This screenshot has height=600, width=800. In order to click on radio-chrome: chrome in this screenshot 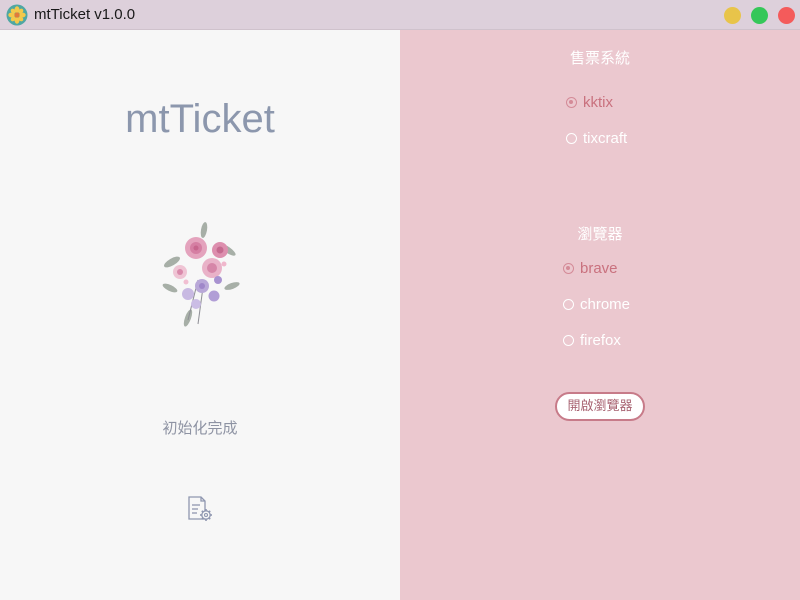, I will do `click(596, 304)`.